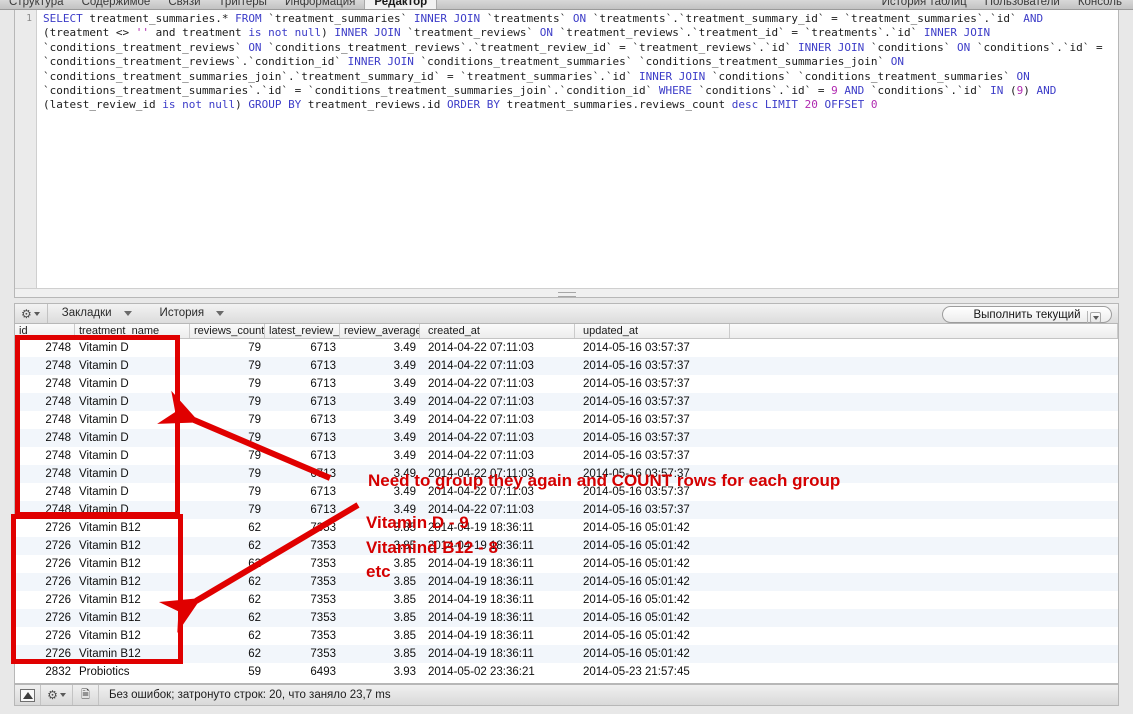 Image resolution: width=1133 pixels, height=714 pixels. Describe the element at coordinates (227, 331) in the screenshot. I see `column-header-reviews-count: reviews_count` at that location.